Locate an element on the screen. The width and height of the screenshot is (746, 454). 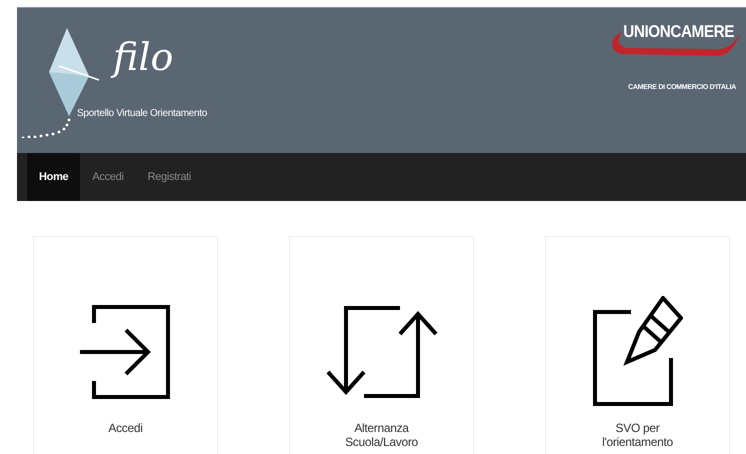
menu-card: SVO per l'orientamento is located at coordinates (637, 345).